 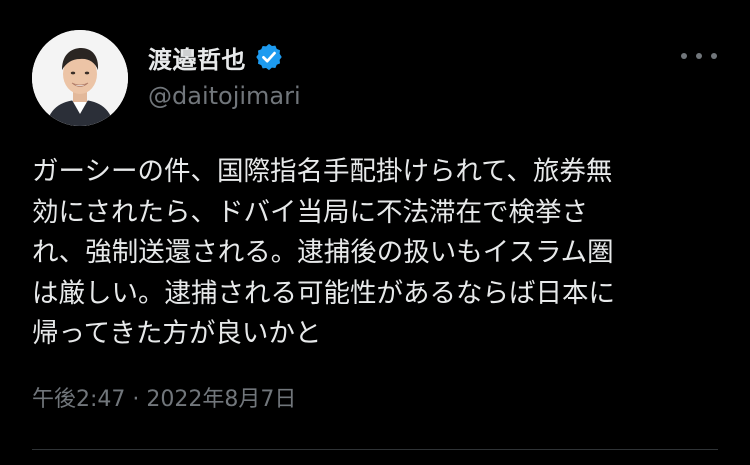 What do you see at coordinates (323, 252) in the screenshot?
I see `tweet-text-line: れ、強制送還される。逮捕後の扱いもイスラム圏` at bounding box center [323, 252].